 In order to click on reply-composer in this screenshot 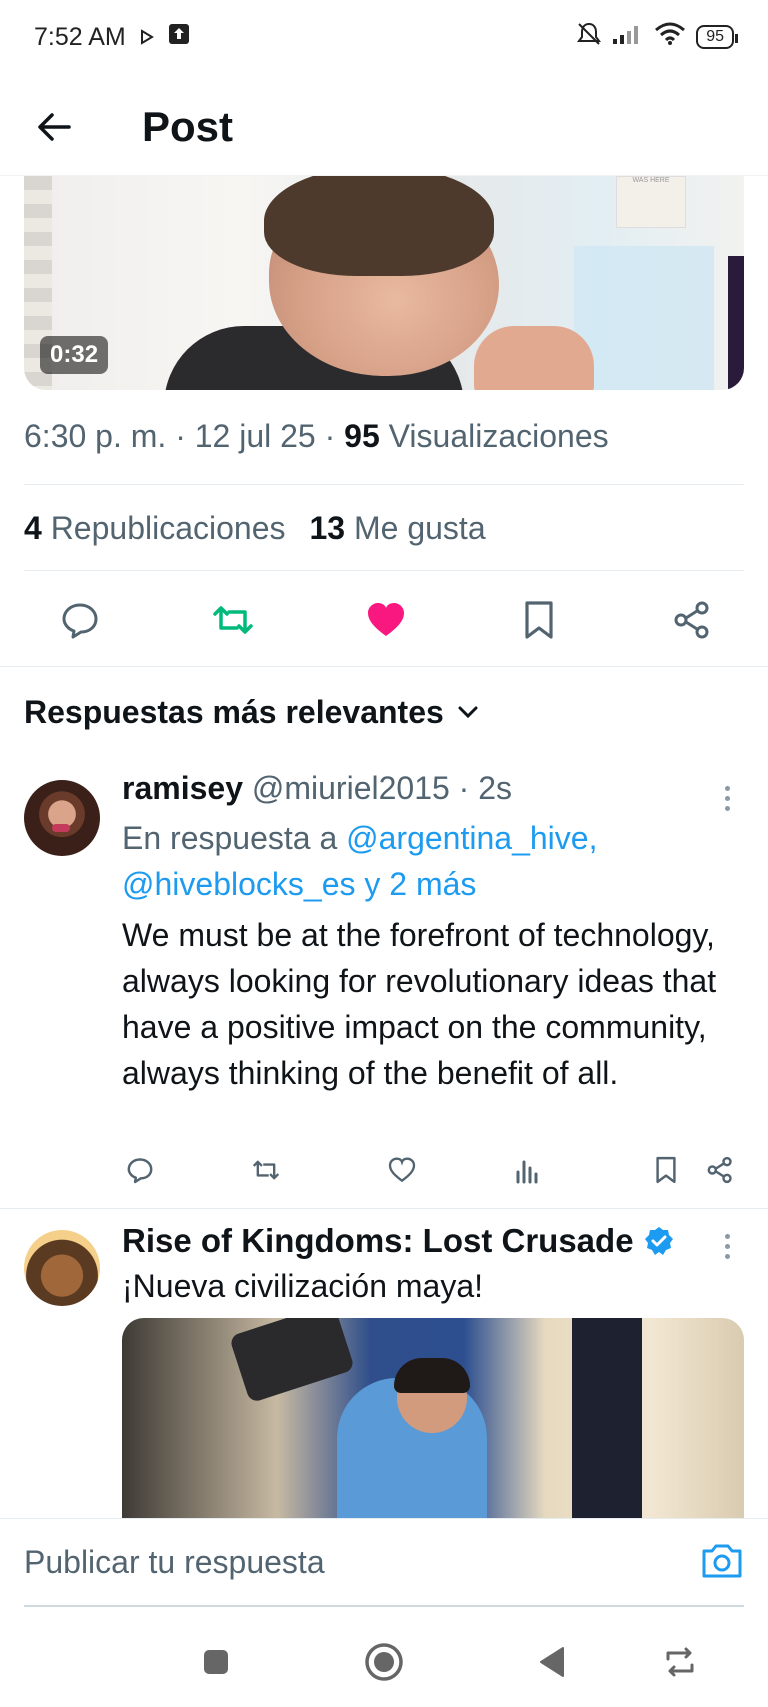, I will do `click(384, 1562)`.